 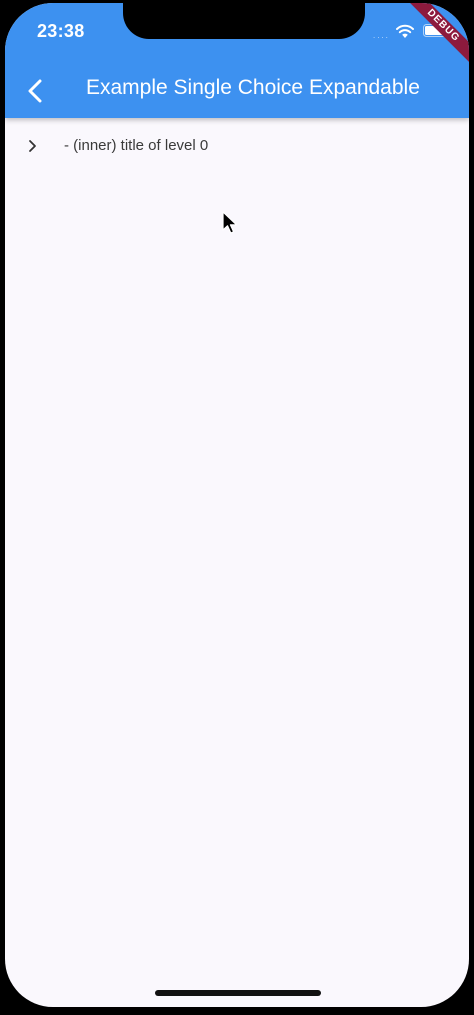 I want to click on page-title: Example Single Choice Expandable, so click(x=253, y=87).